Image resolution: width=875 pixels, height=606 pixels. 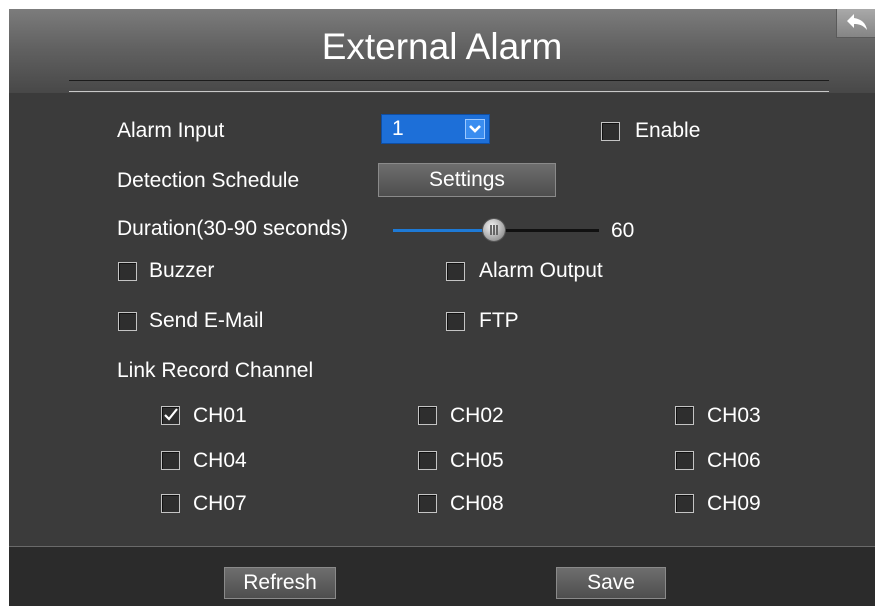 What do you see at coordinates (220, 460) in the screenshot?
I see `channel-label: CH04` at bounding box center [220, 460].